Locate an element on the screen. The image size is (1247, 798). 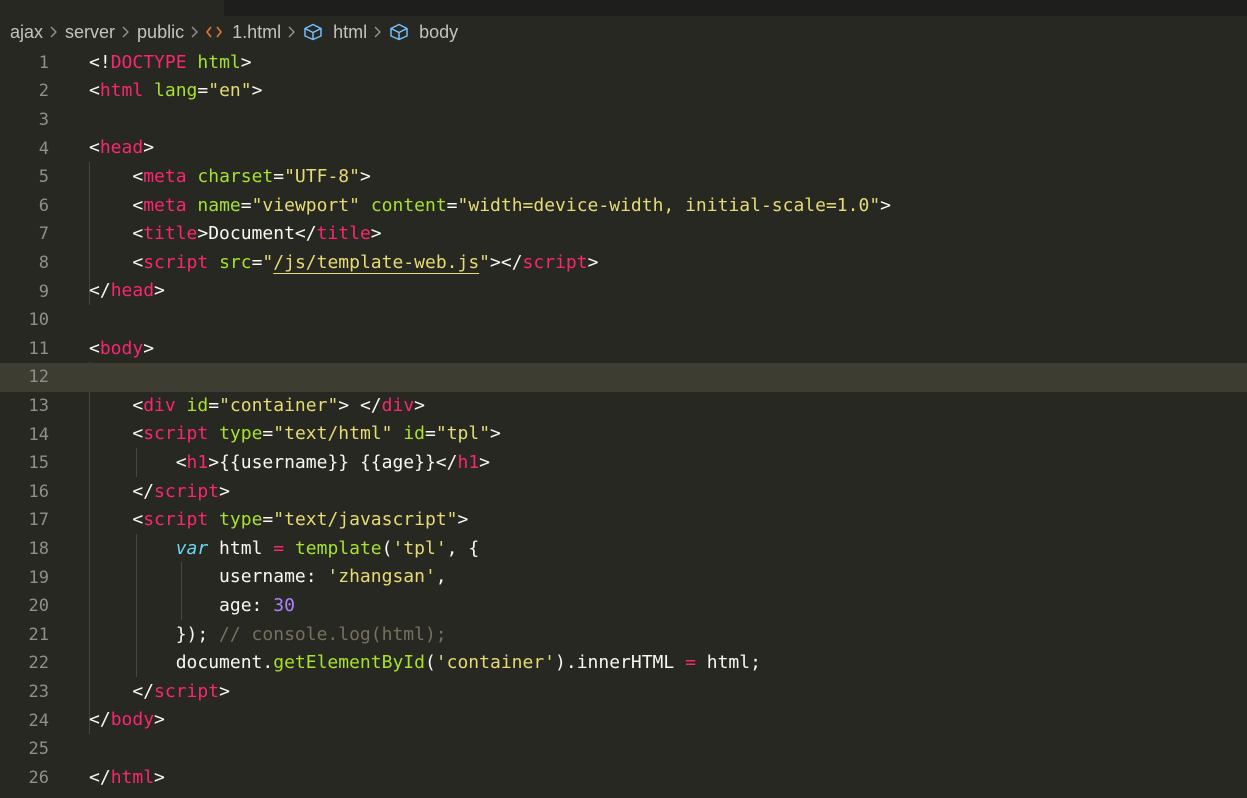
breadcrumb-item-html: html is located at coordinates (335, 32).